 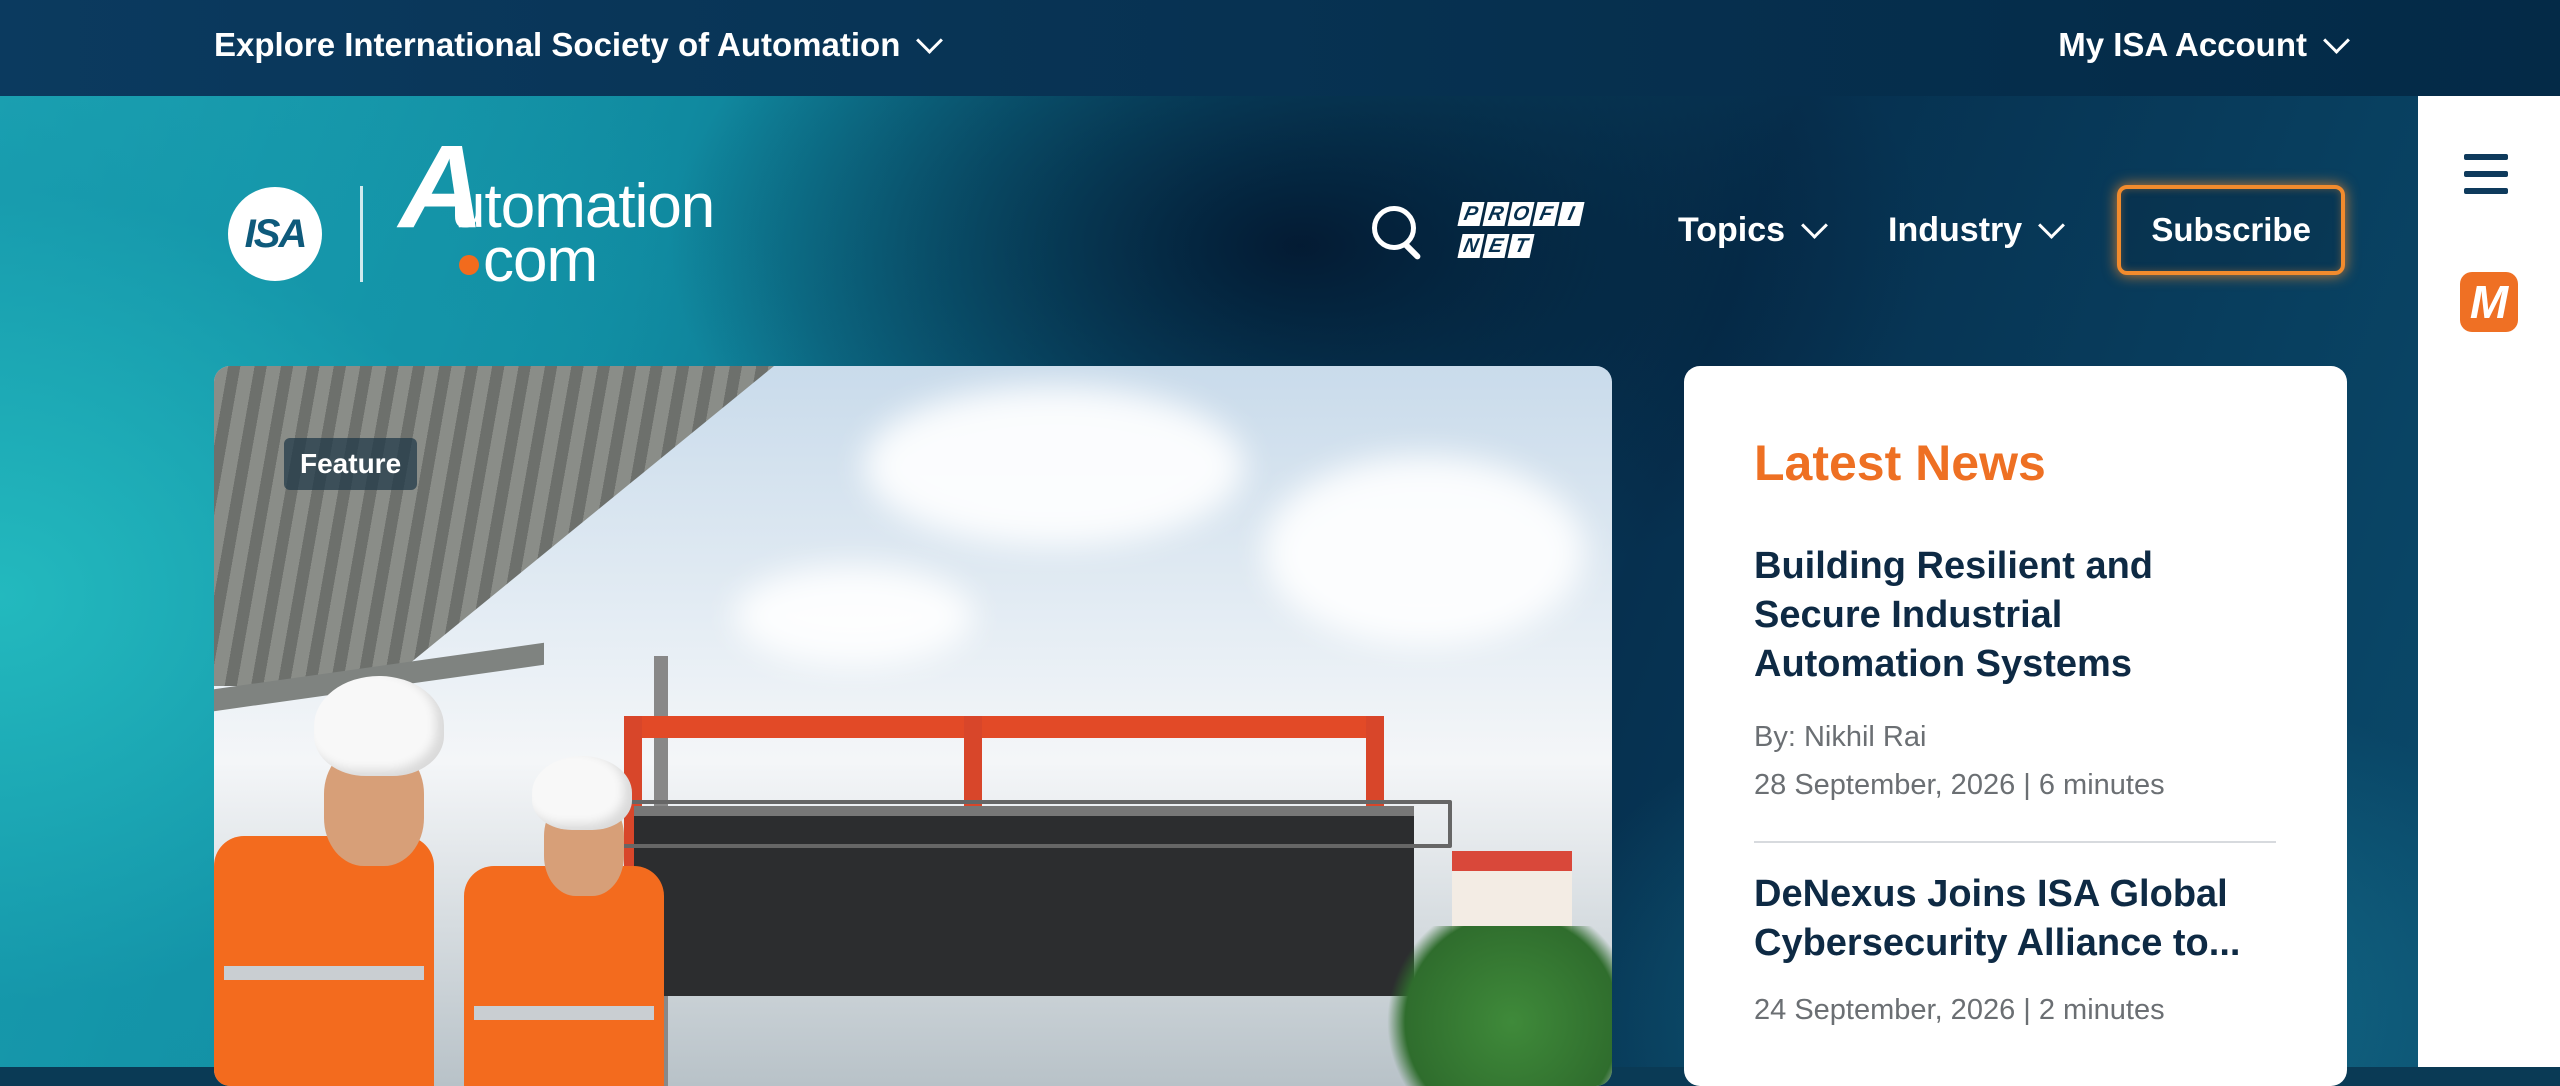 I want to click on m-app-icon: M, so click(x=2489, y=302).